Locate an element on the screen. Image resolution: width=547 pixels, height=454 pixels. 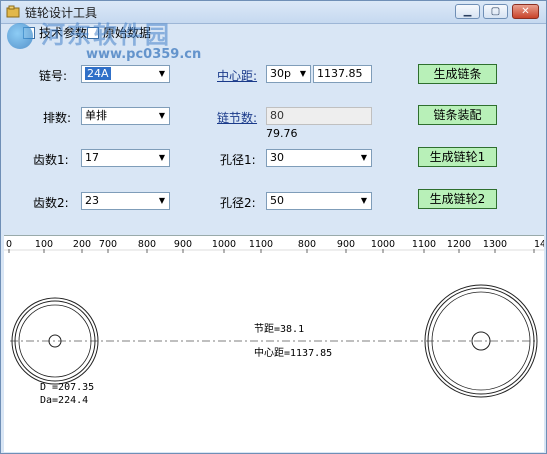
center-distance-input: 1137.85 is located at coordinates (342, 74).